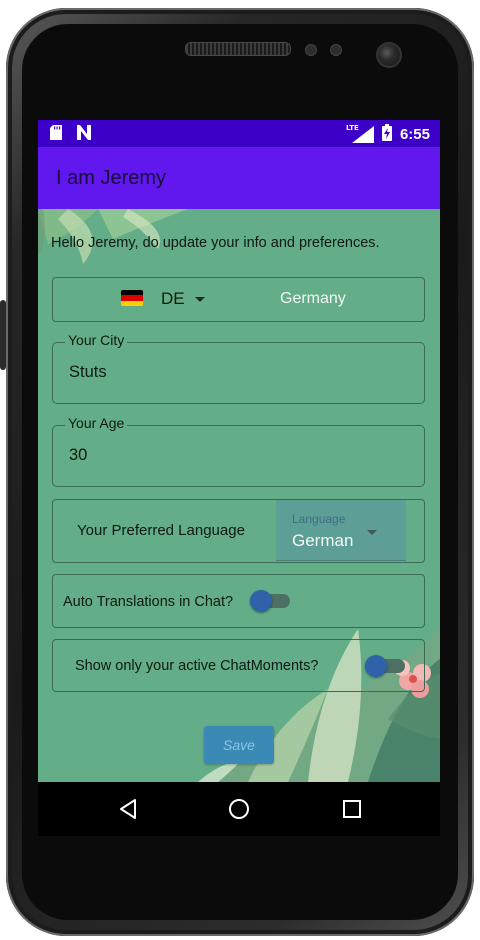 The height and width of the screenshot is (940, 480). What do you see at coordinates (336, 50) in the screenshot?
I see `light-sensor` at bounding box center [336, 50].